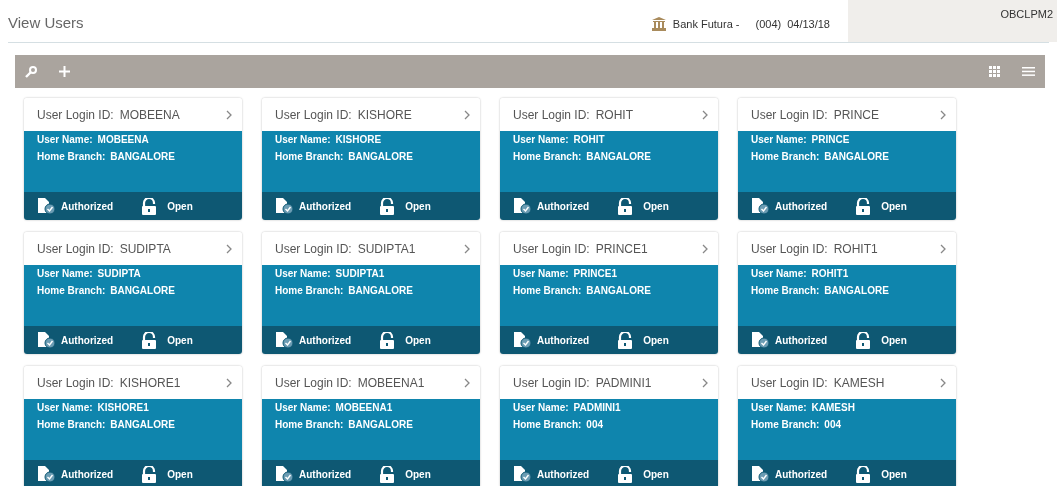  Describe the element at coordinates (1027, 14) in the screenshot. I see `user-id: OBCLPM2` at that location.